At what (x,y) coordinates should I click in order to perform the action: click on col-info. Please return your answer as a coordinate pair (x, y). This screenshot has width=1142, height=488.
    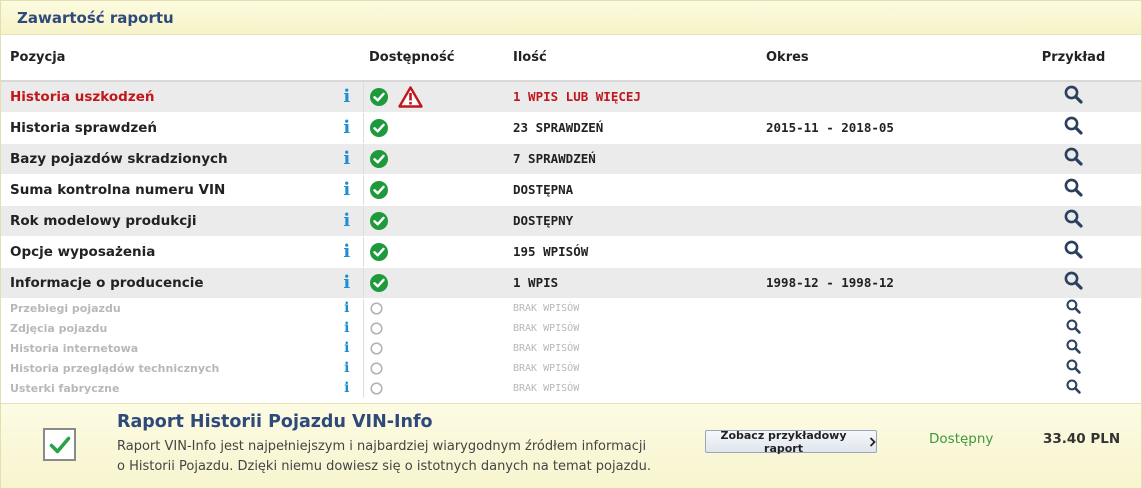
    Looking at the image, I should click on (347, 58).